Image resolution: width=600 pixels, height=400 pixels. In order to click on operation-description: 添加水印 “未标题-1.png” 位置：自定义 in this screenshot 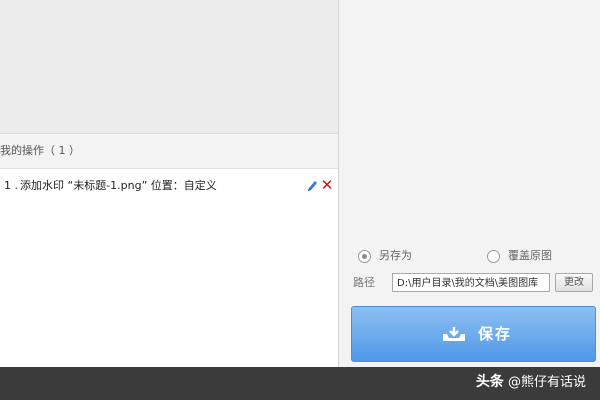, I will do `click(118, 185)`.